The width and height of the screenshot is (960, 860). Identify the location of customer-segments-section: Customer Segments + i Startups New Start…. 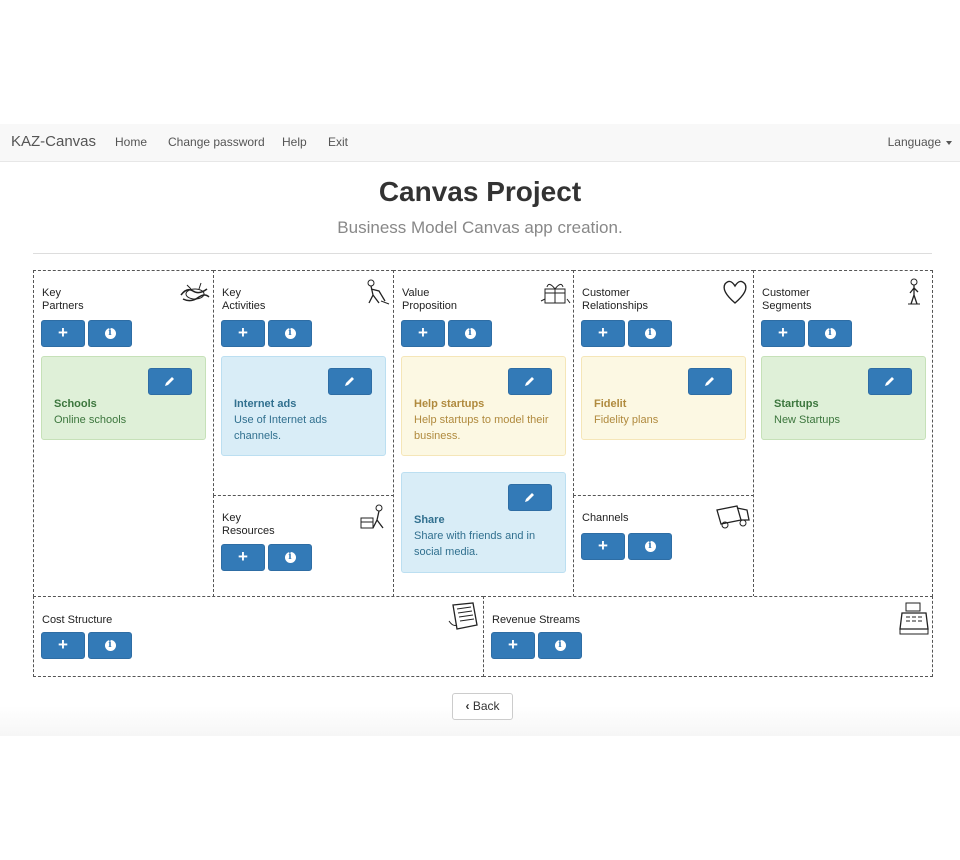
(843, 433).